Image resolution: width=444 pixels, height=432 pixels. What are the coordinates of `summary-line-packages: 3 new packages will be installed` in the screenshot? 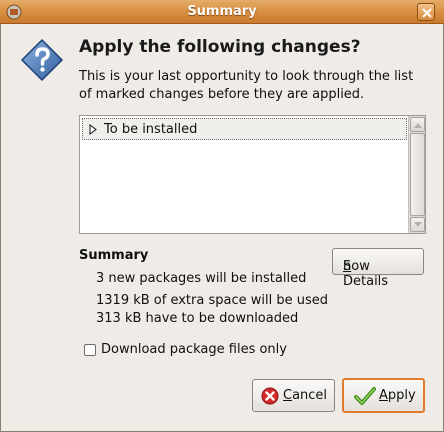 It's located at (201, 278).